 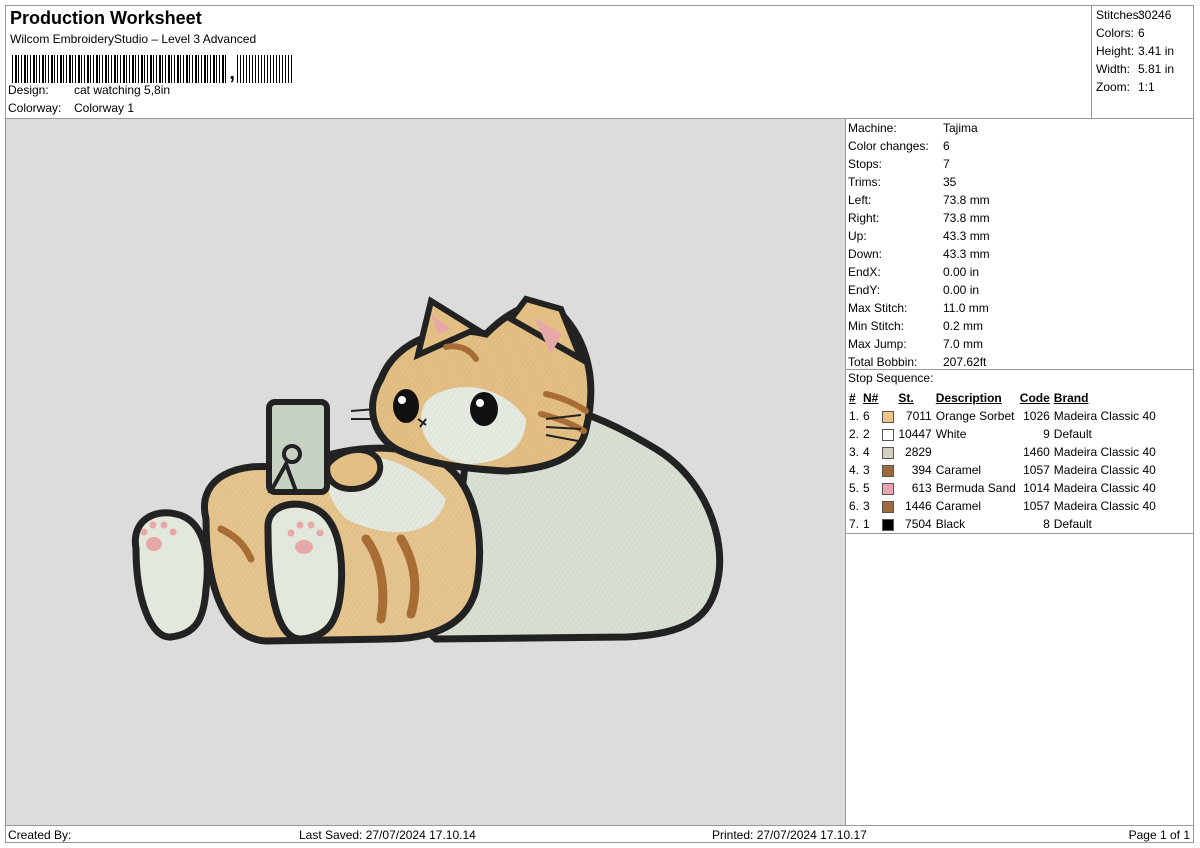 What do you see at coordinates (872, 128) in the screenshot?
I see `info-label: Machine:` at bounding box center [872, 128].